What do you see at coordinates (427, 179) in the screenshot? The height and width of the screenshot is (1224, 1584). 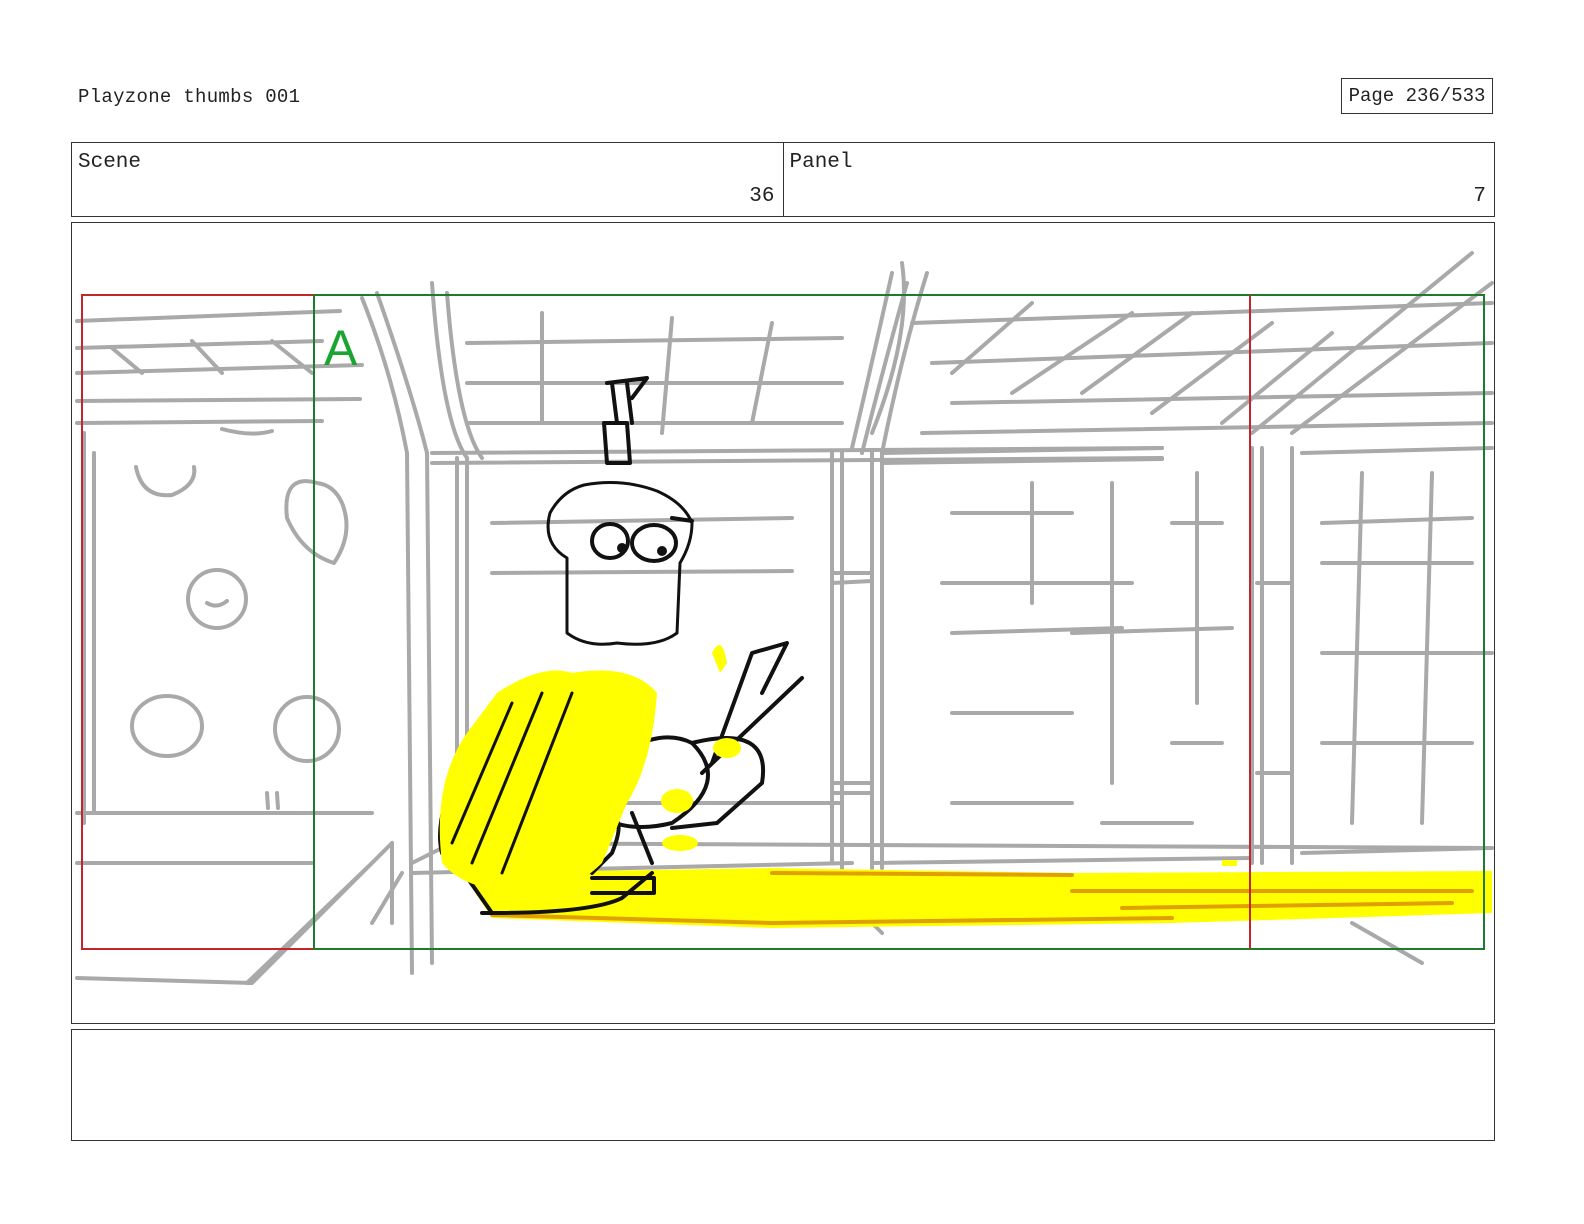 I see `scene-cell: Scene 36` at bounding box center [427, 179].